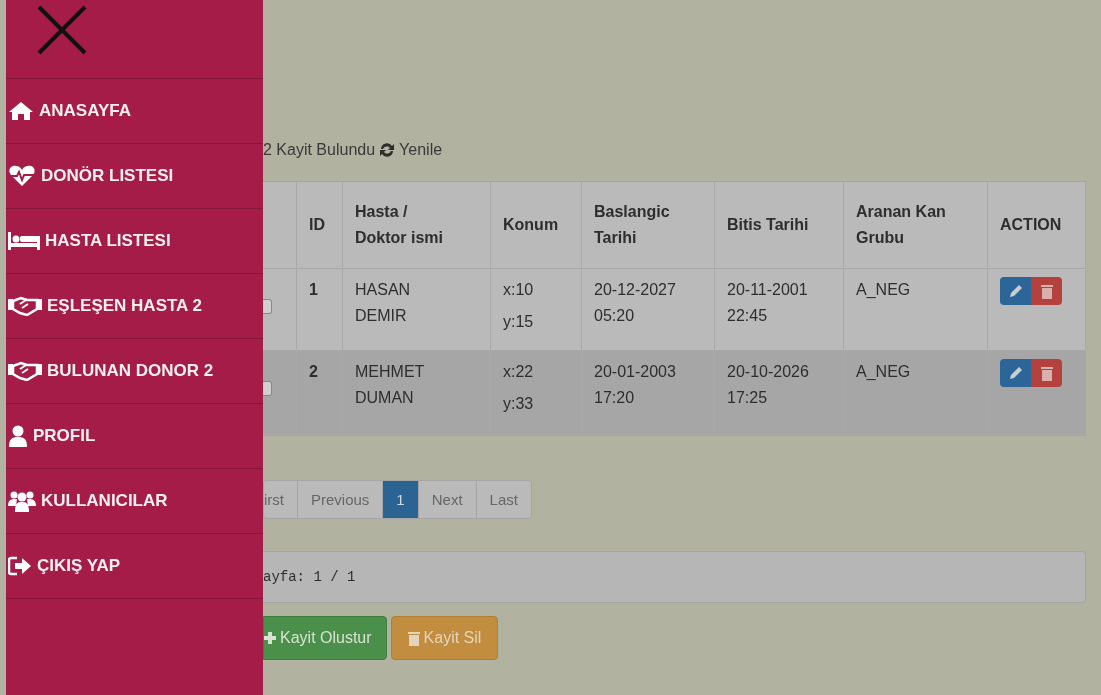 This screenshot has width=1101, height=695. Describe the element at coordinates (674, 577) in the screenshot. I see `page-field: ayfa: 1 / 1` at that location.